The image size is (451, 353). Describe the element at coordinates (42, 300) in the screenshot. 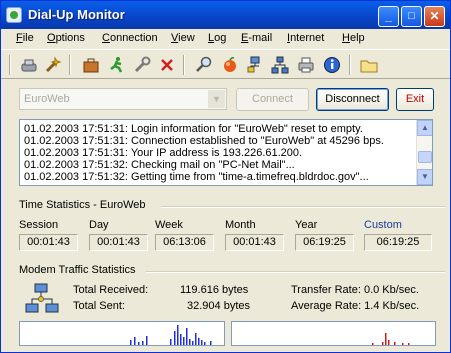

I see `network-computers-icon` at that location.